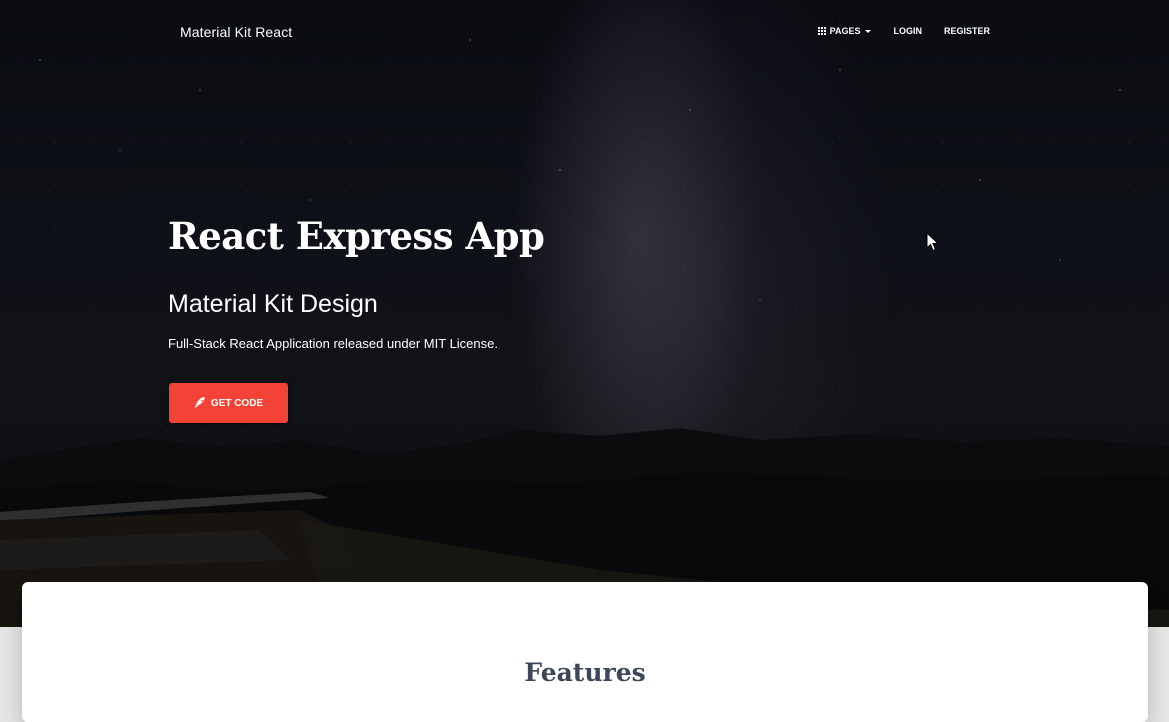  I want to click on hero-subtitle: Material Kit Design, so click(273, 304).